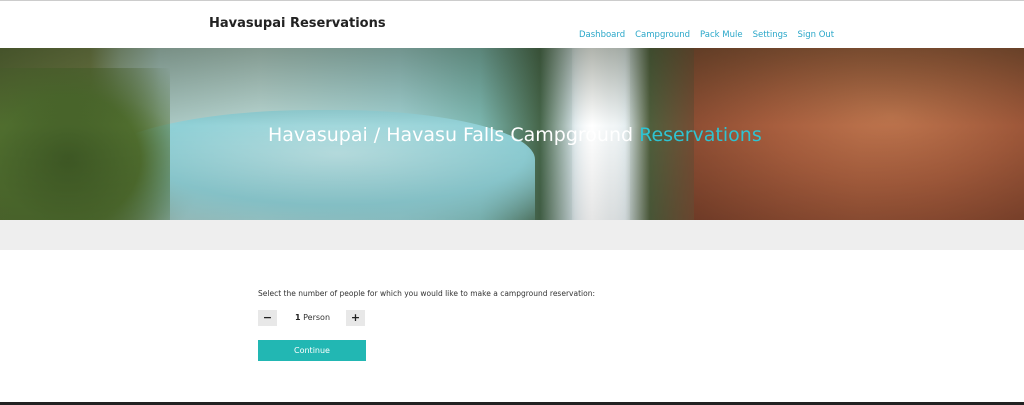 The height and width of the screenshot is (405, 1024). What do you see at coordinates (512, 235) in the screenshot?
I see `divider-band` at bounding box center [512, 235].